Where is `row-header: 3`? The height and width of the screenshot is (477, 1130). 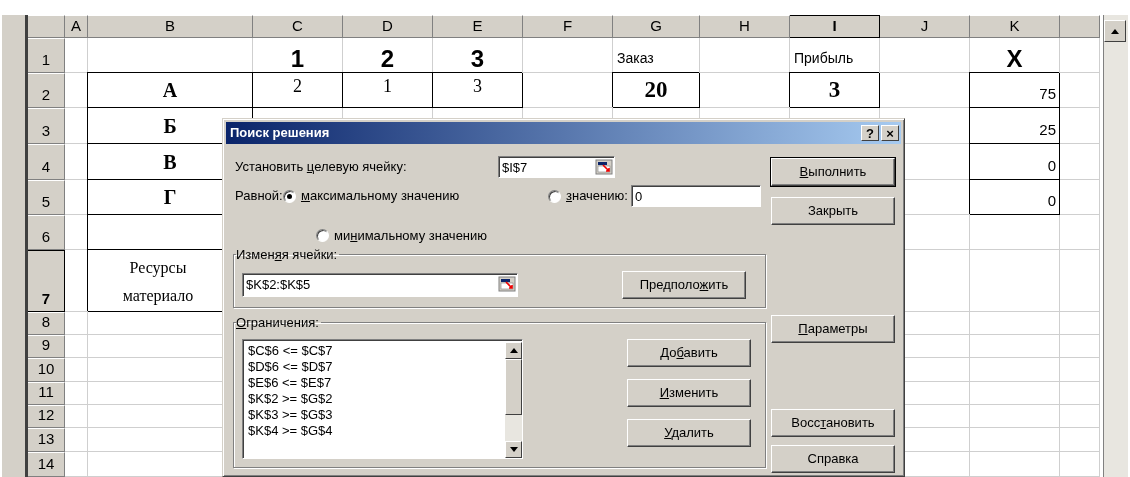 row-header: 3 is located at coordinates (46, 126).